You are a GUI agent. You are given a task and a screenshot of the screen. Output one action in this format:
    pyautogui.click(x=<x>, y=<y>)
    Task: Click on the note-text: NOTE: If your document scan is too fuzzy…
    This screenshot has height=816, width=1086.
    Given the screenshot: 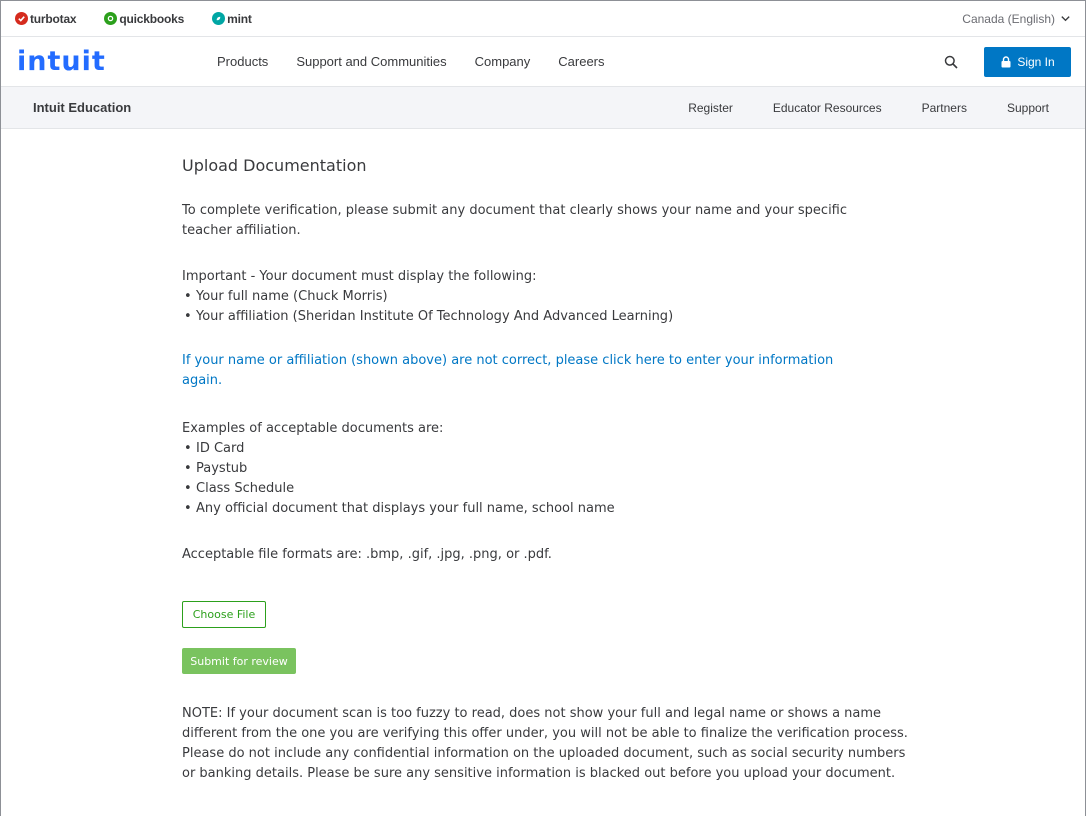 What is the action you would take?
    pyautogui.click(x=545, y=743)
    